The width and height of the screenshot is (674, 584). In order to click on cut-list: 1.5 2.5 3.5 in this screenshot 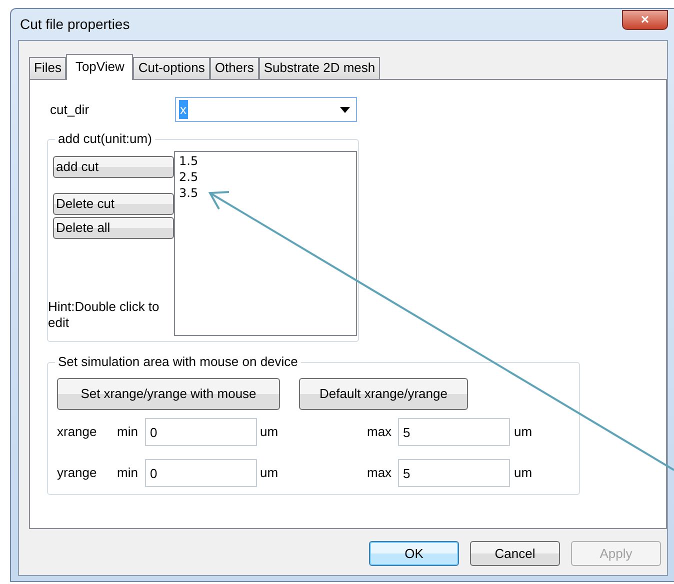, I will do `click(265, 243)`.